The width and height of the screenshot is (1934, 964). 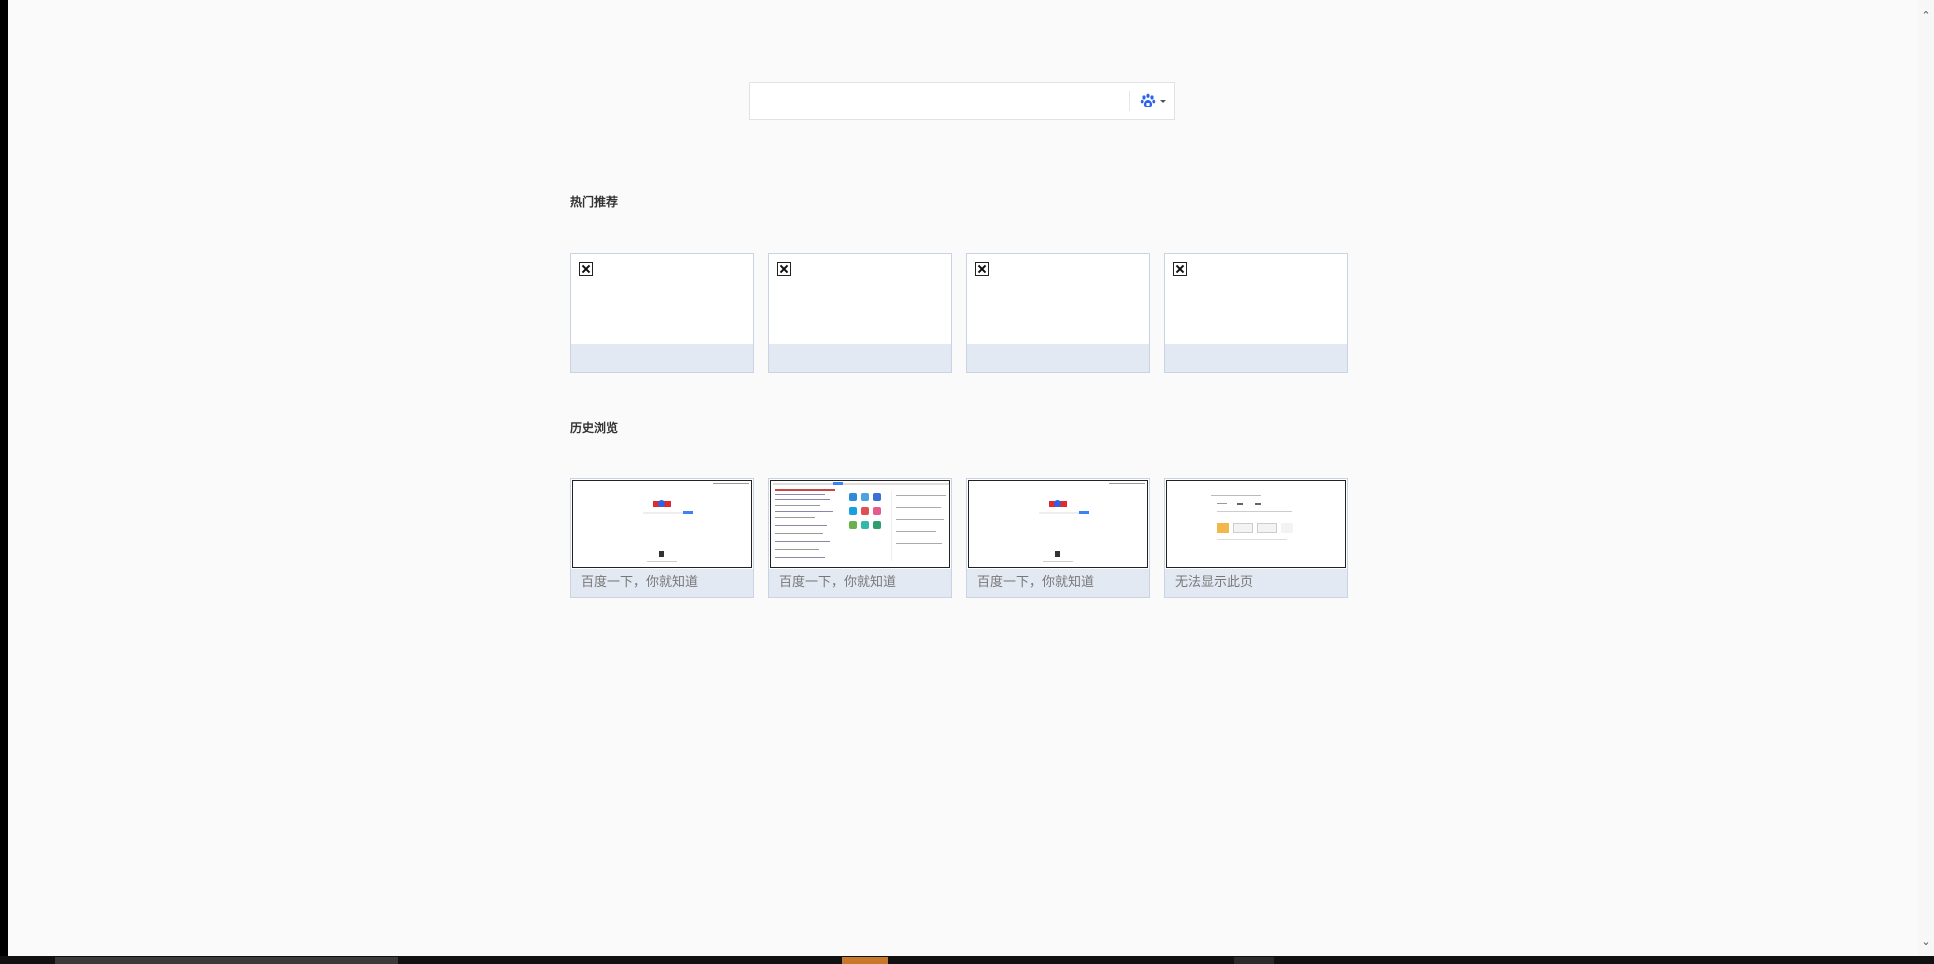 What do you see at coordinates (1926, 16) in the screenshot?
I see `scroll-up-icon: ⌃` at bounding box center [1926, 16].